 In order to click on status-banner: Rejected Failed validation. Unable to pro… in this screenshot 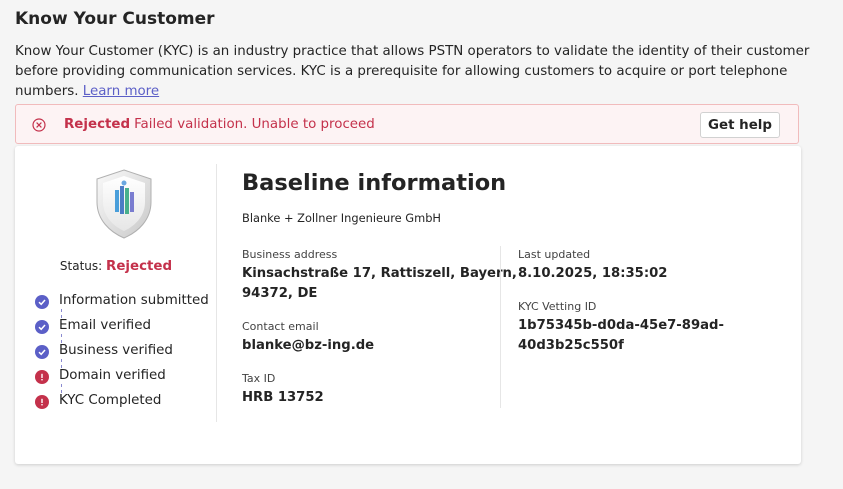, I will do `click(407, 124)`.